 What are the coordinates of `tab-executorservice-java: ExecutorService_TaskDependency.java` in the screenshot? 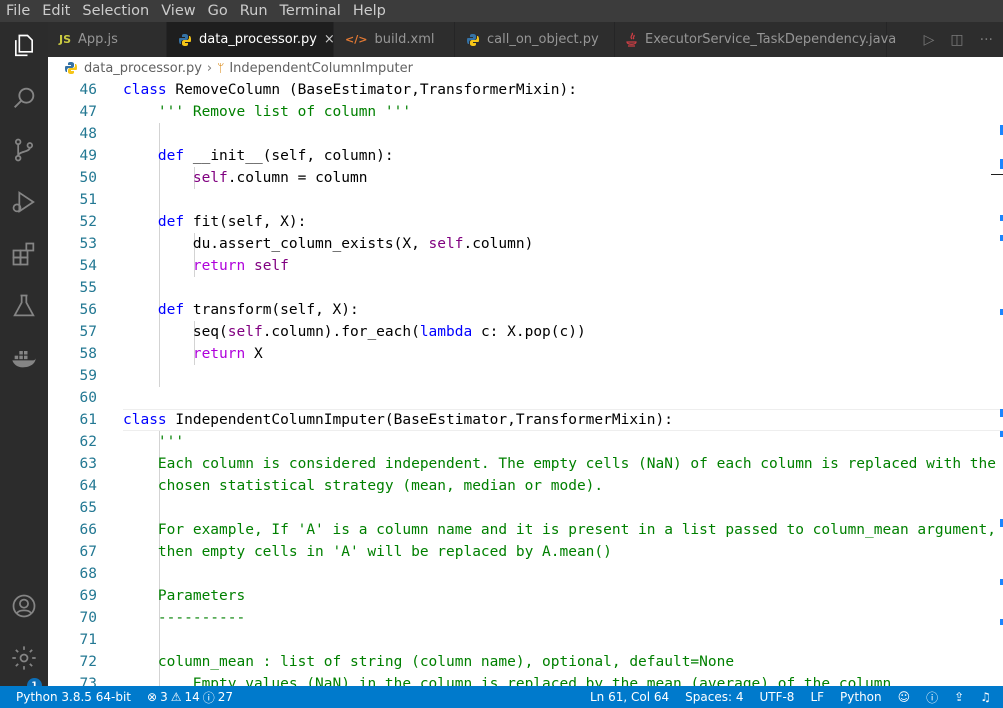 It's located at (755, 39).